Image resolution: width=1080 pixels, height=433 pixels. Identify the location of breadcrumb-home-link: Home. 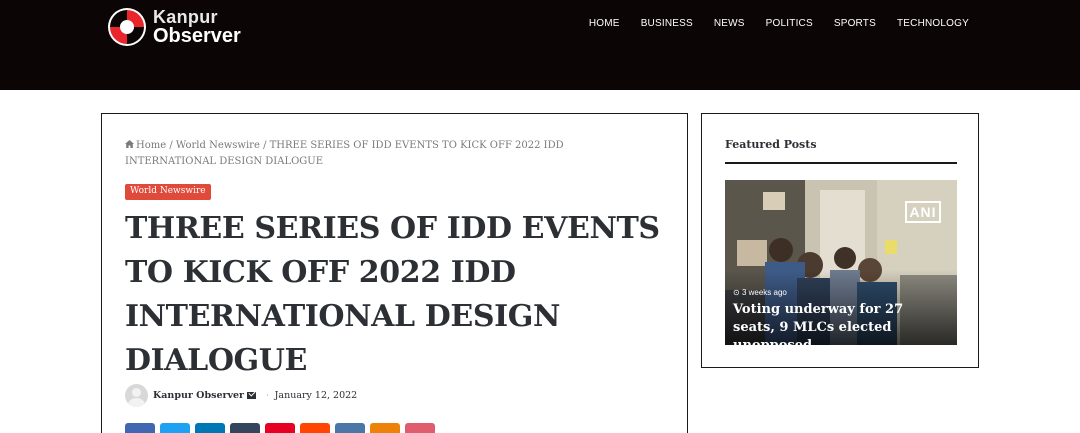
(151, 145).